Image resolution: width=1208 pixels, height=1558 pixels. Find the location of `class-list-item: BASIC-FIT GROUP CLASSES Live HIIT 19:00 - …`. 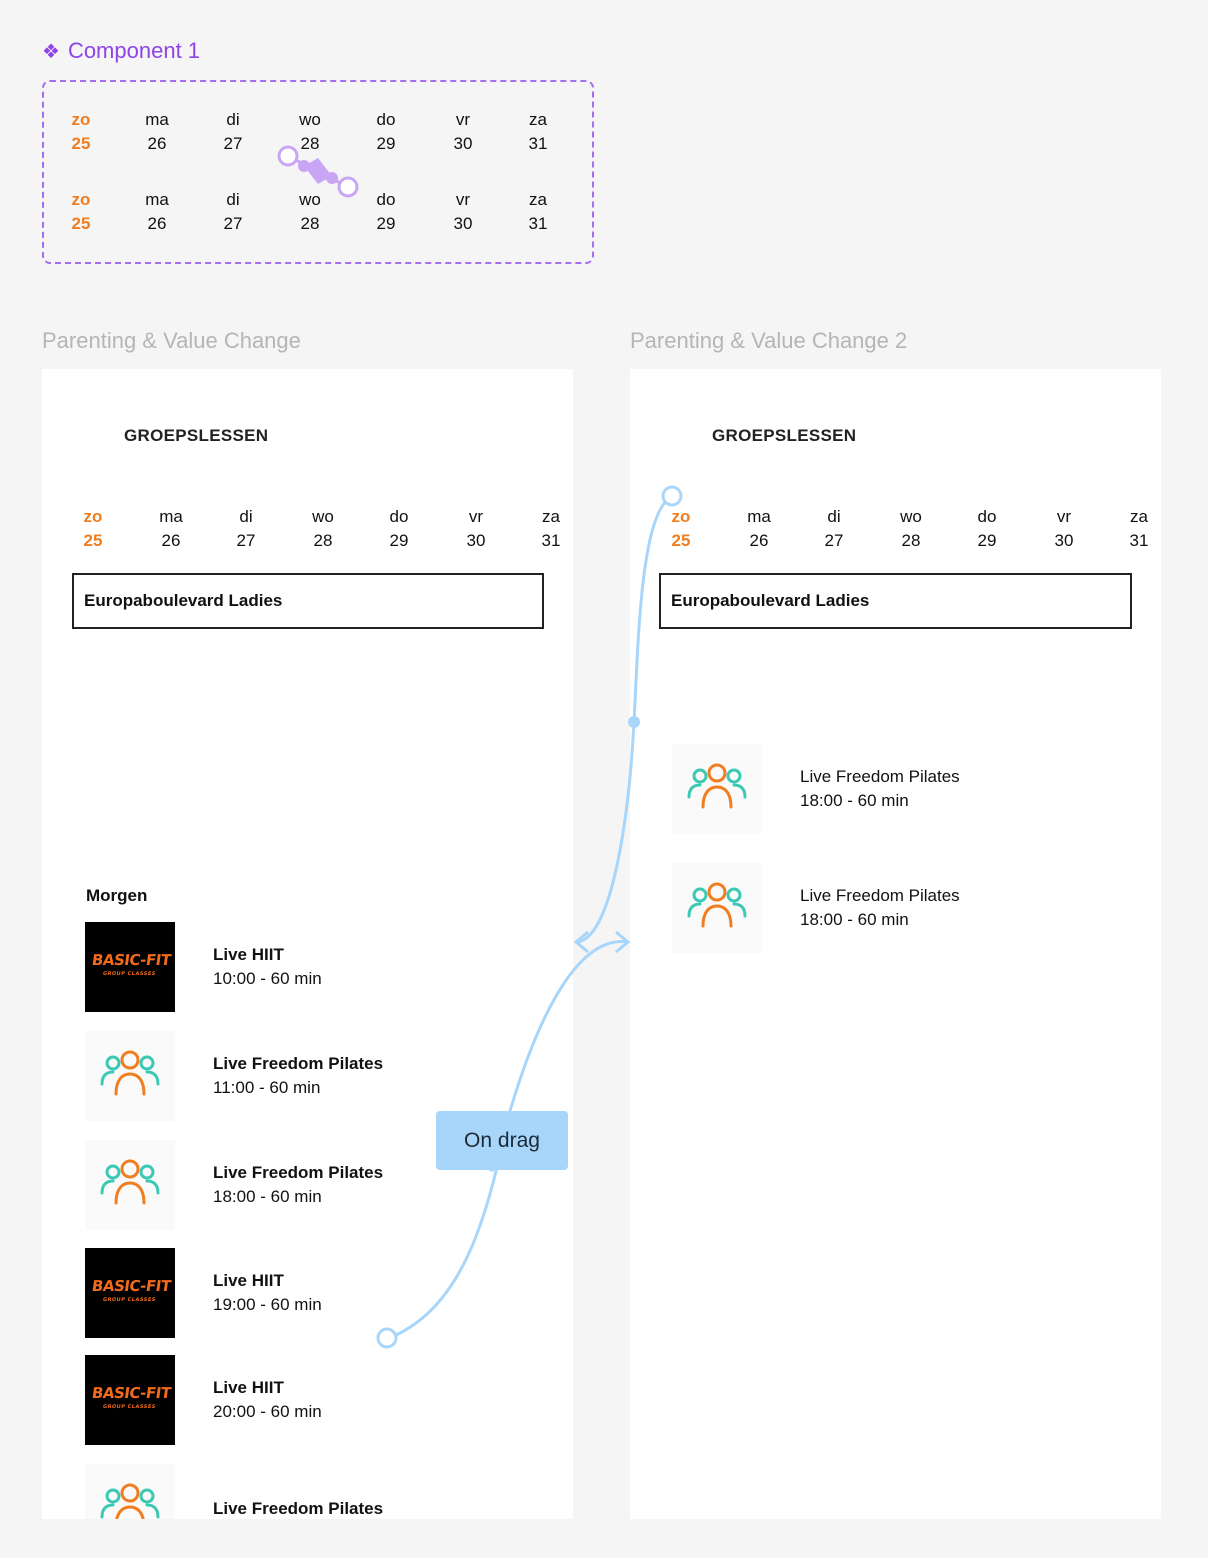

class-list-item: BASIC-FIT GROUP CLASSES Live HIIT 19:00 - … is located at coordinates (203, 1293).